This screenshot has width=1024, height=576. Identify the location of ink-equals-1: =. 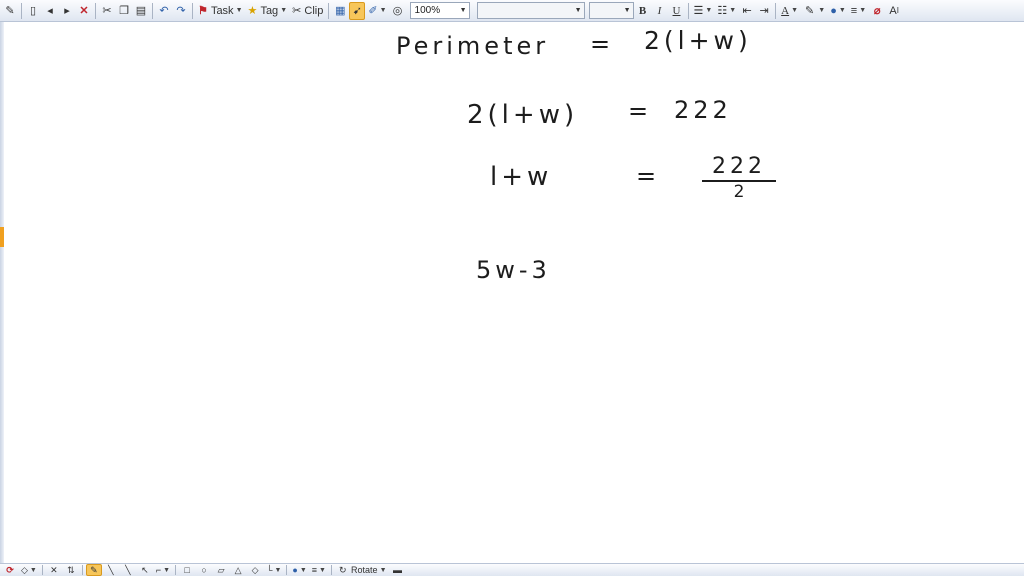
(602, 44).